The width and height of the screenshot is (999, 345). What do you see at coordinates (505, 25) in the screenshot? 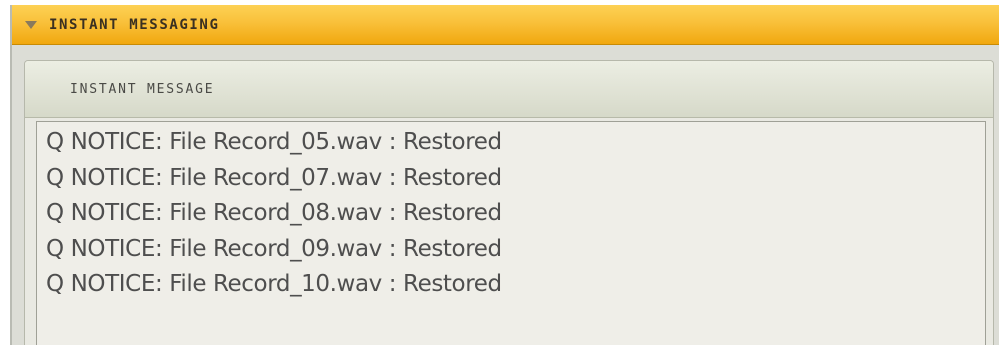
I see `instant-messaging-section-header: INSTANT MESSAGING` at bounding box center [505, 25].